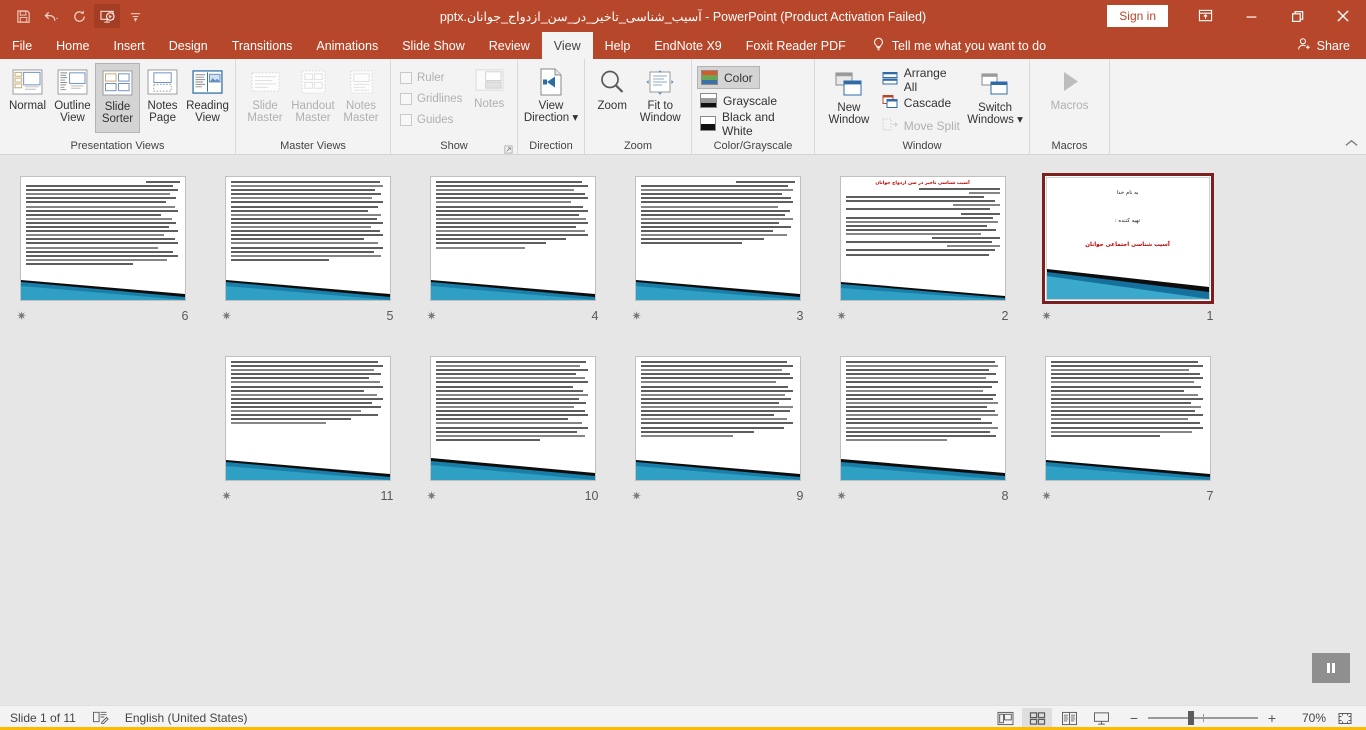 The width and height of the screenshot is (1366, 730). Describe the element at coordinates (265, 98) in the screenshot. I see `slide-master-button: Slide Master` at that location.